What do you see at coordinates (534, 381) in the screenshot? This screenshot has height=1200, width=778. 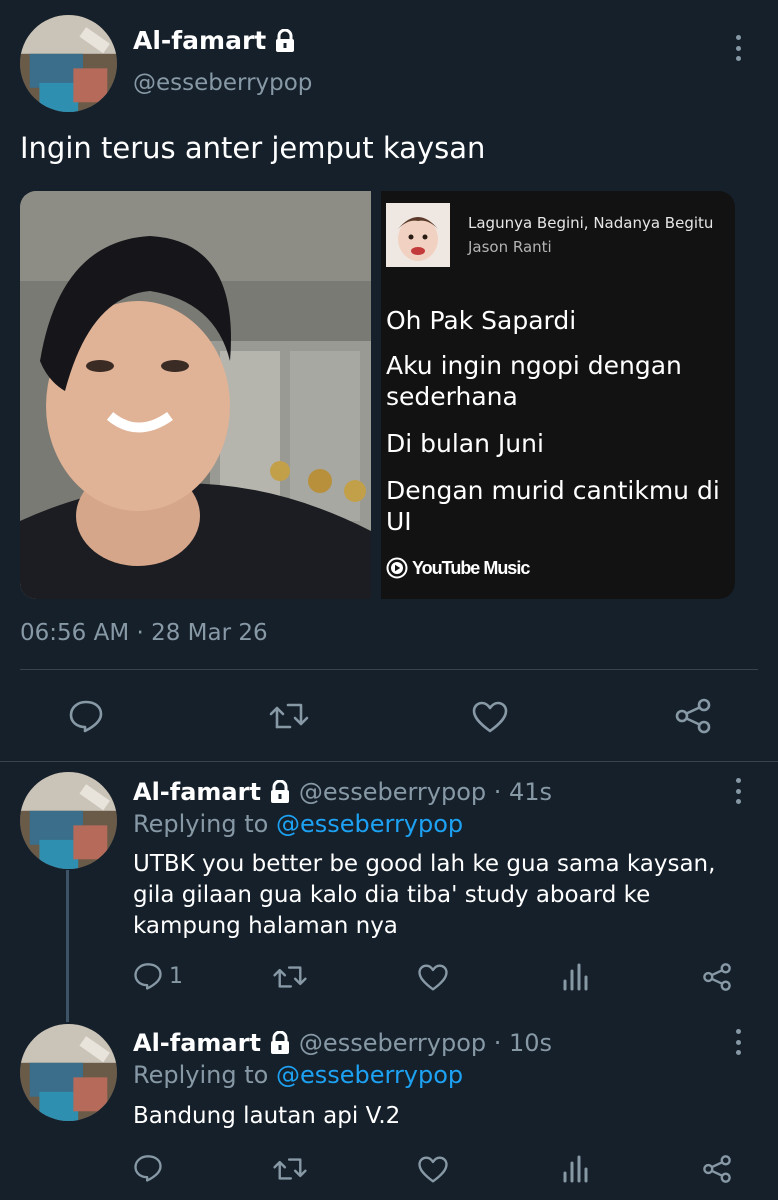 I see `lyric-line: Aku ingin ngopi dengan sederhana` at bounding box center [534, 381].